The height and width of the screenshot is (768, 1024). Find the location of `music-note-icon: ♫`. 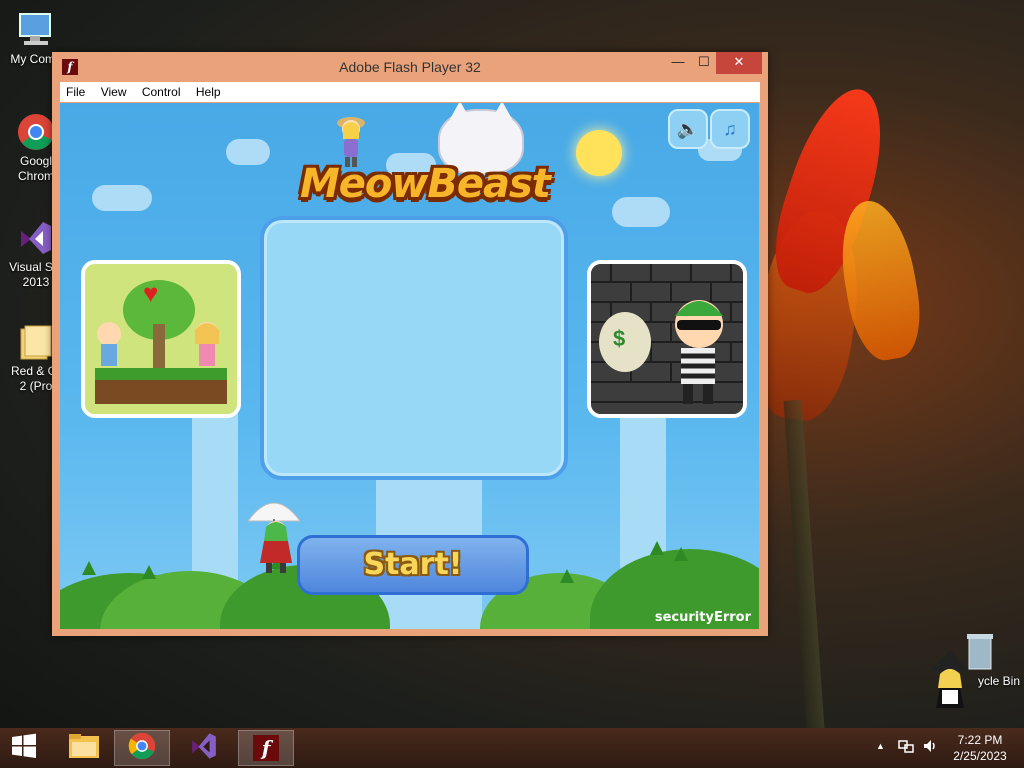

music-note-icon: ♫ is located at coordinates (730, 129).